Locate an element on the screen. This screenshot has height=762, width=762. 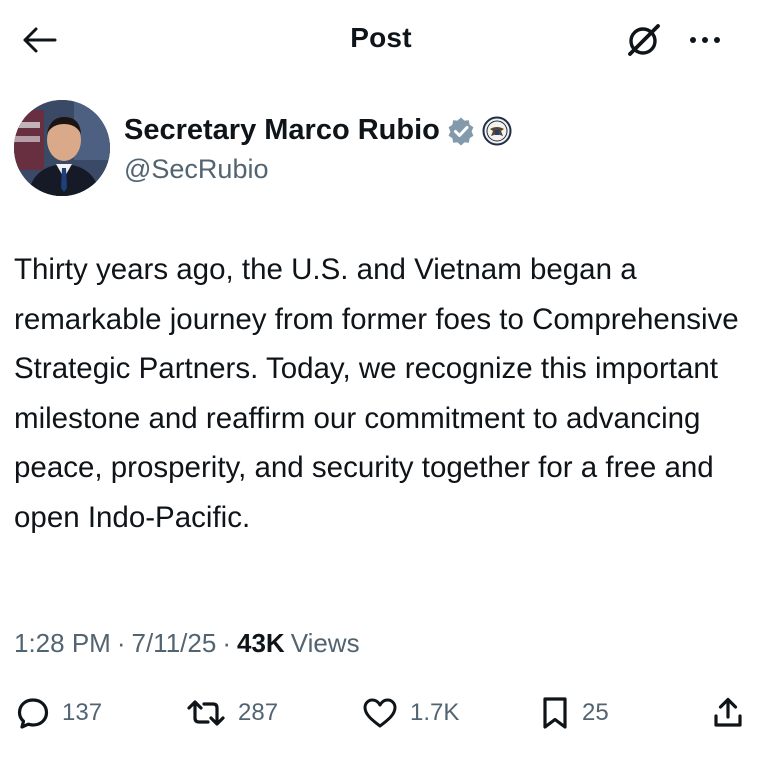
display-name-row: Secretary Marco Rubio is located at coordinates (318, 130).